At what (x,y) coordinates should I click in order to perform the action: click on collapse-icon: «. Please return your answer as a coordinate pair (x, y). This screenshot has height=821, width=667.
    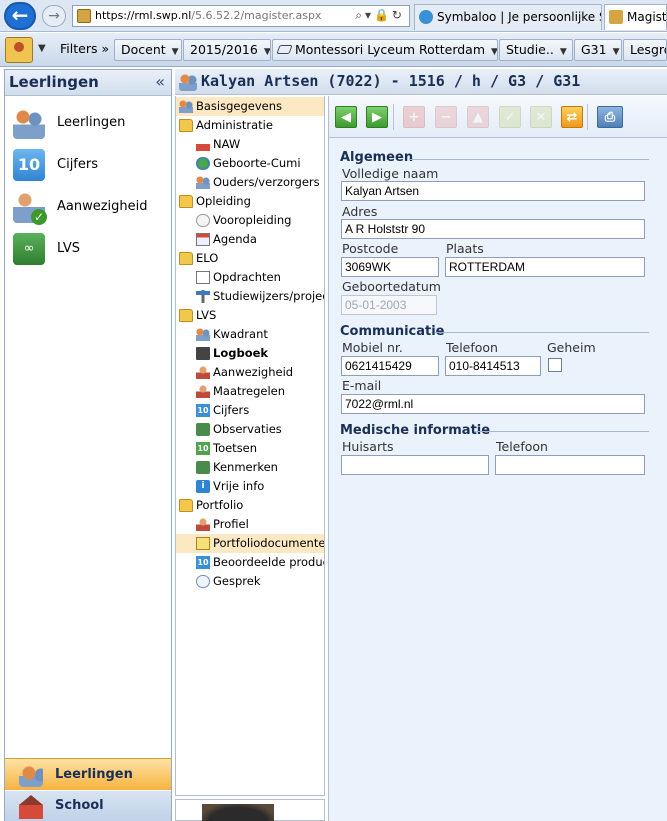
    Looking at the image, I should click on (160, 82).